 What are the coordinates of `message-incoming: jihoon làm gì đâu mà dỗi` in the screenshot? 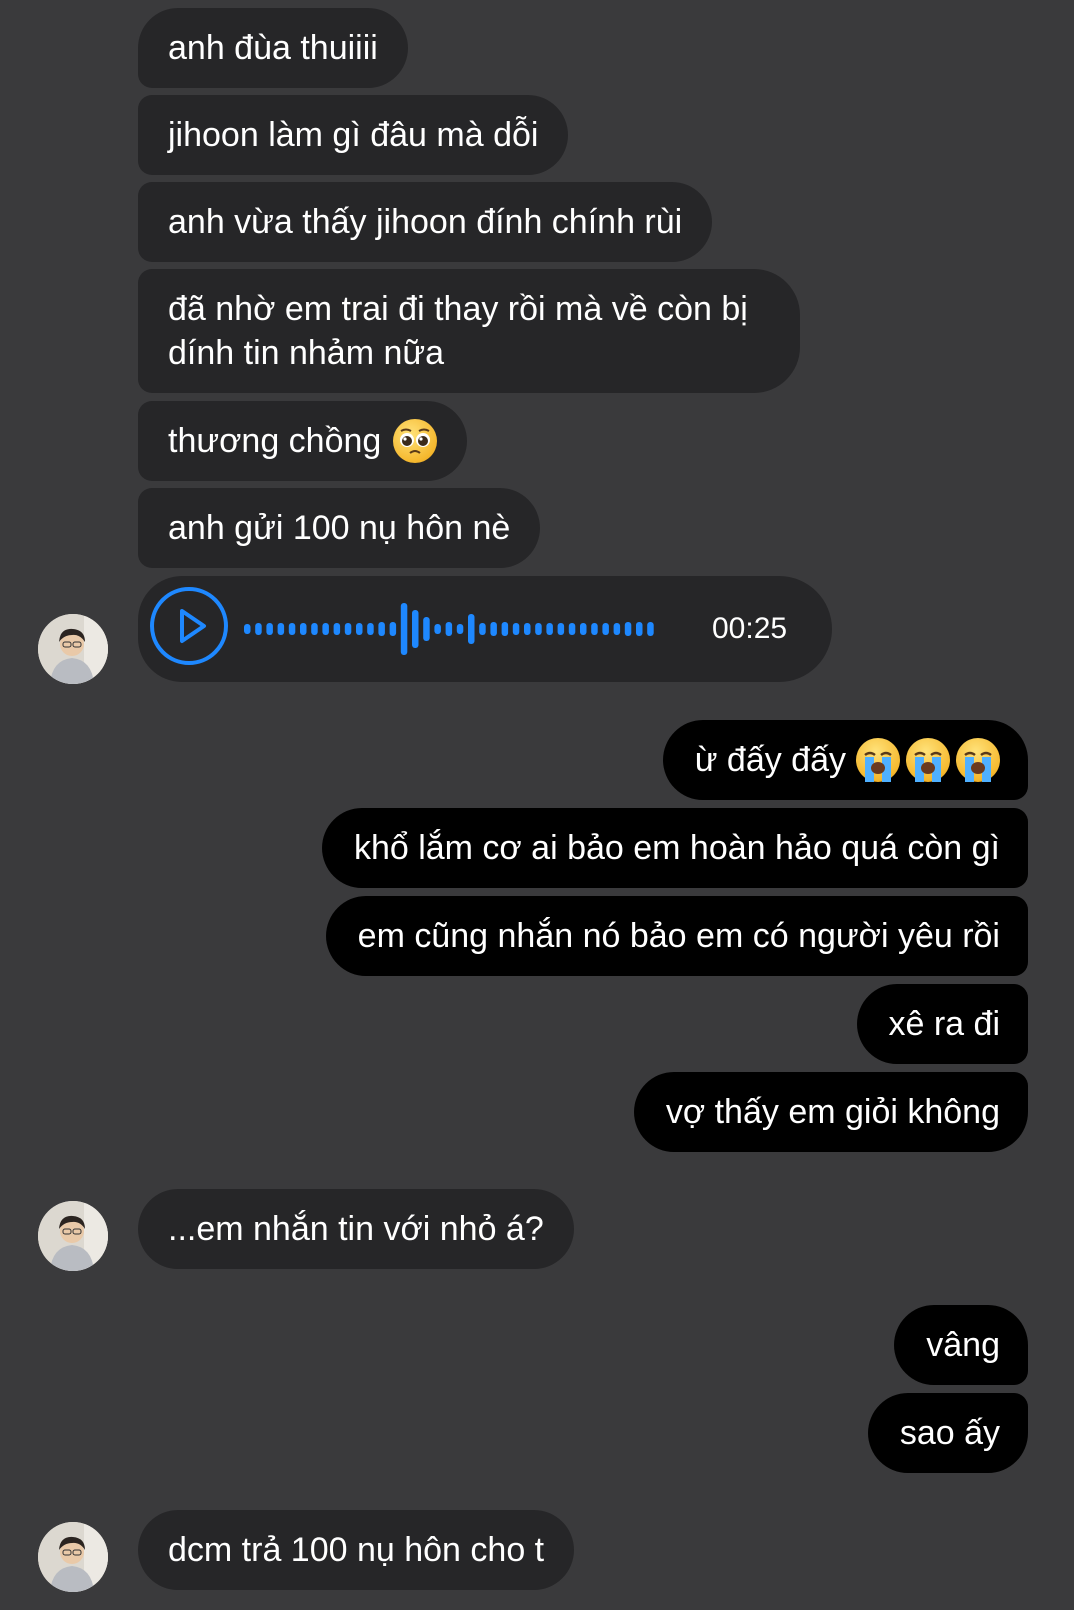 It's located at (353, 135).